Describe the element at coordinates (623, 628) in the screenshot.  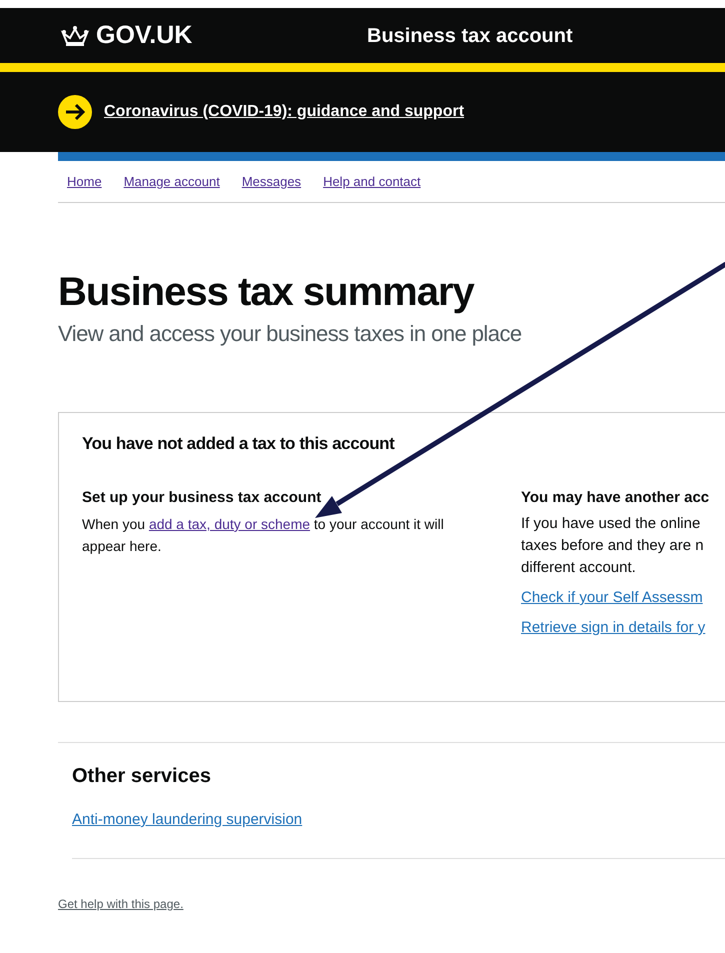
I see `account-link: Retrieve sign in details for y` at that location.